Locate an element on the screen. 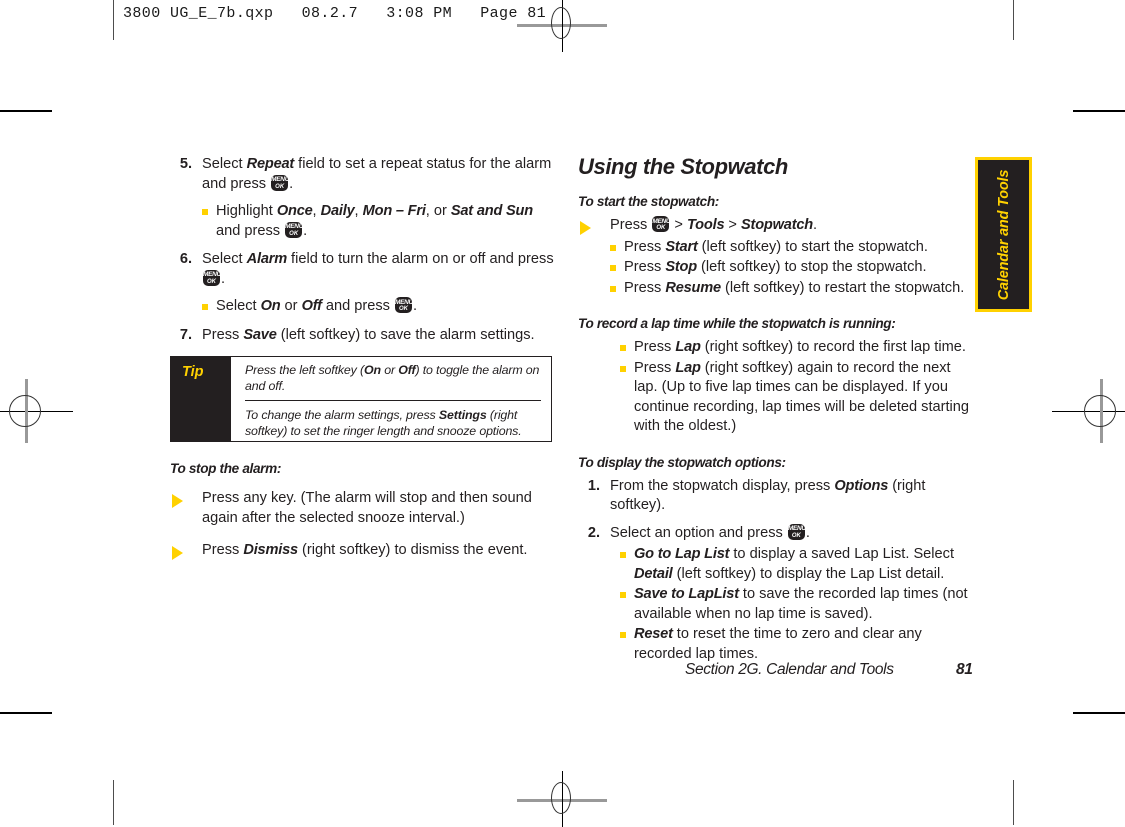 The height and width of the screenshot is (827, 1125). step-text-part: Select is located at coordinates (224, 164).